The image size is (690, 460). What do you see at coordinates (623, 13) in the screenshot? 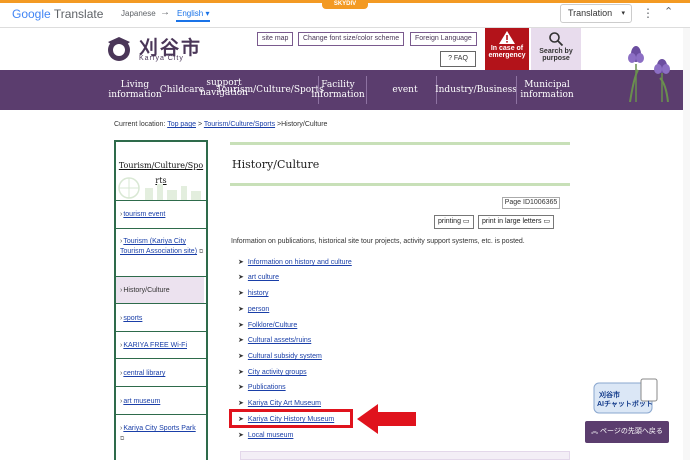
I see `dropdown-caret-icon: ▾` at bounding box center [623, 13].